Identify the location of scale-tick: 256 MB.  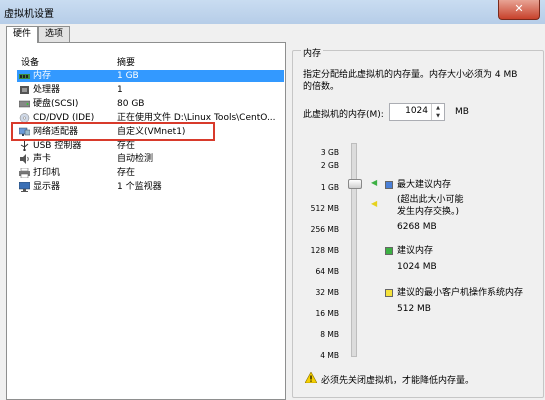
(324, 229).